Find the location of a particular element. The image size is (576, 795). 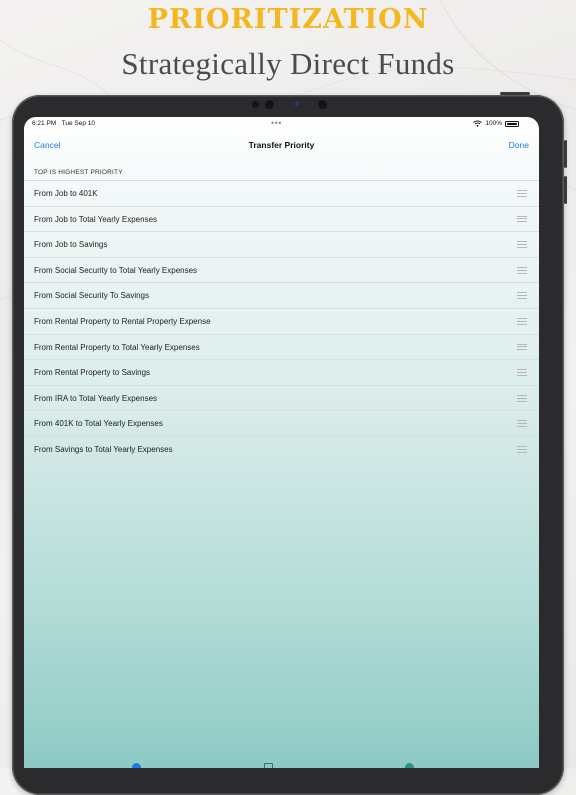

subheadline: Strategically Direct Funds is located at coordinates (288, 63).